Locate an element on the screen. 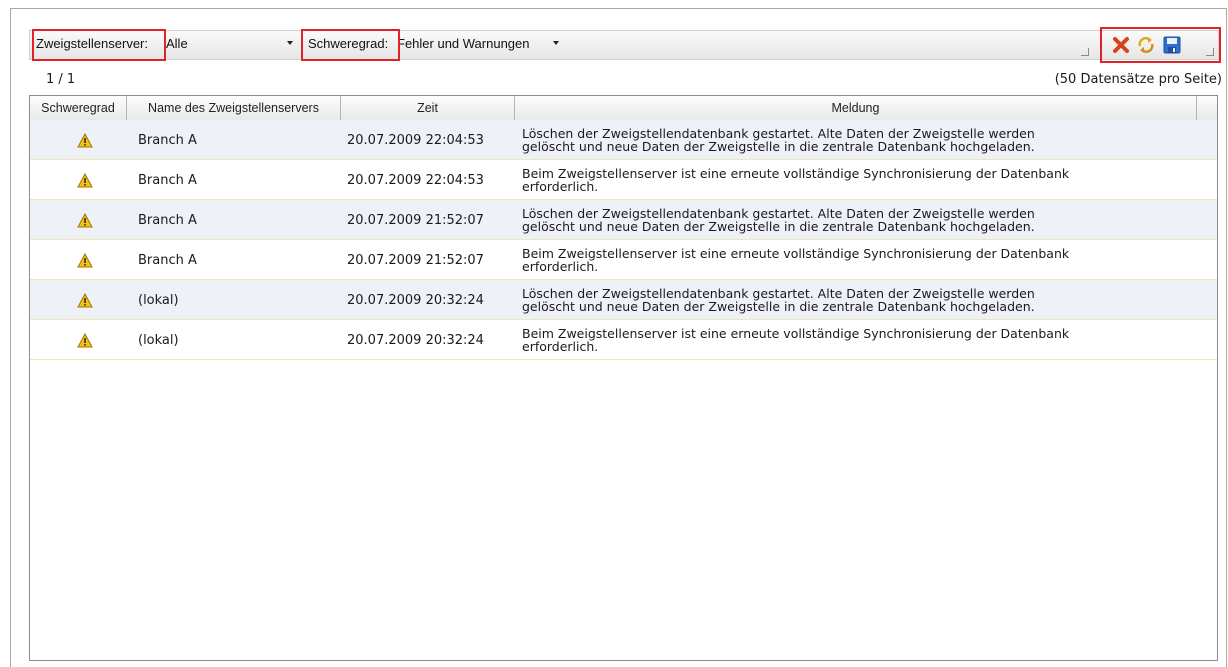 This screenshot has height=667, width=1228. toolbar-grip is located at coordinates (1085, 52).